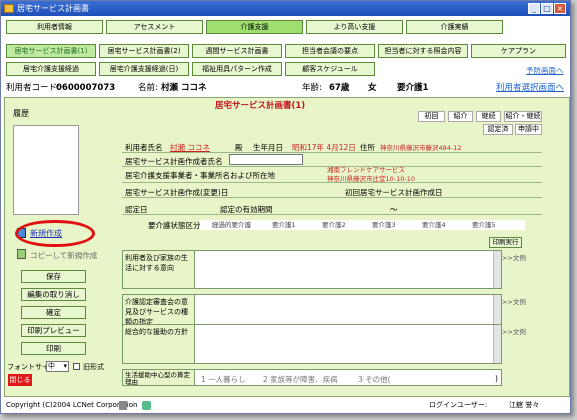 The image size is (577, 420). What do you see at coordinates (54, 27) in the screenshot?
I see `tab-riyosha-info: 利用者情報` at bounding box center [54, 27].